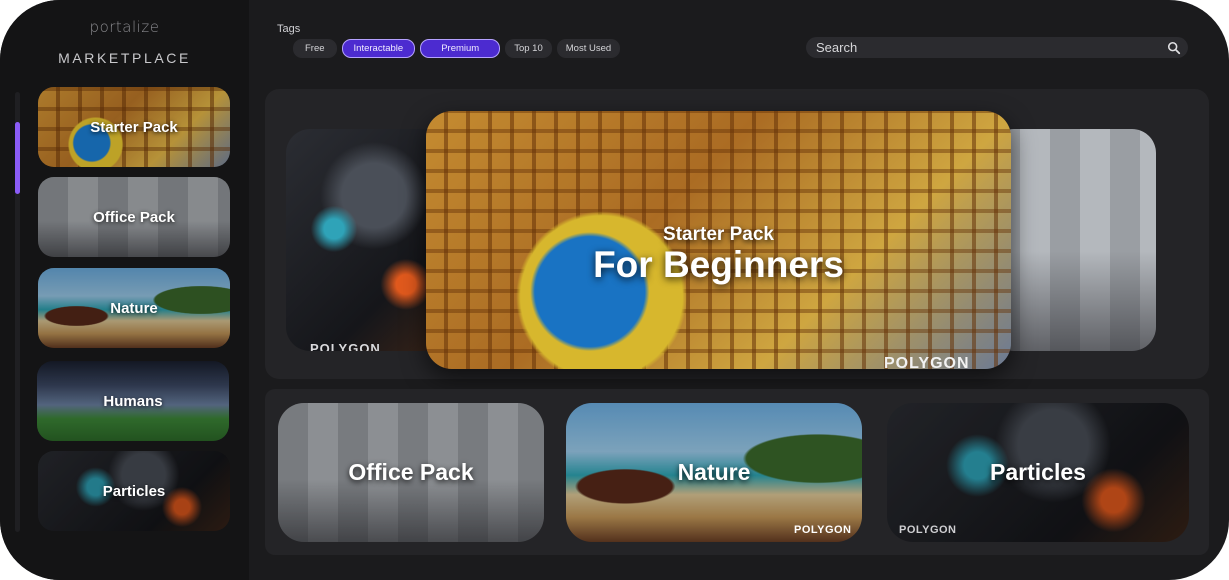 The height and width of the screenshot is (580, 1229). I want to click on sidebar-item-label: Office Pack, so click(134, 217).